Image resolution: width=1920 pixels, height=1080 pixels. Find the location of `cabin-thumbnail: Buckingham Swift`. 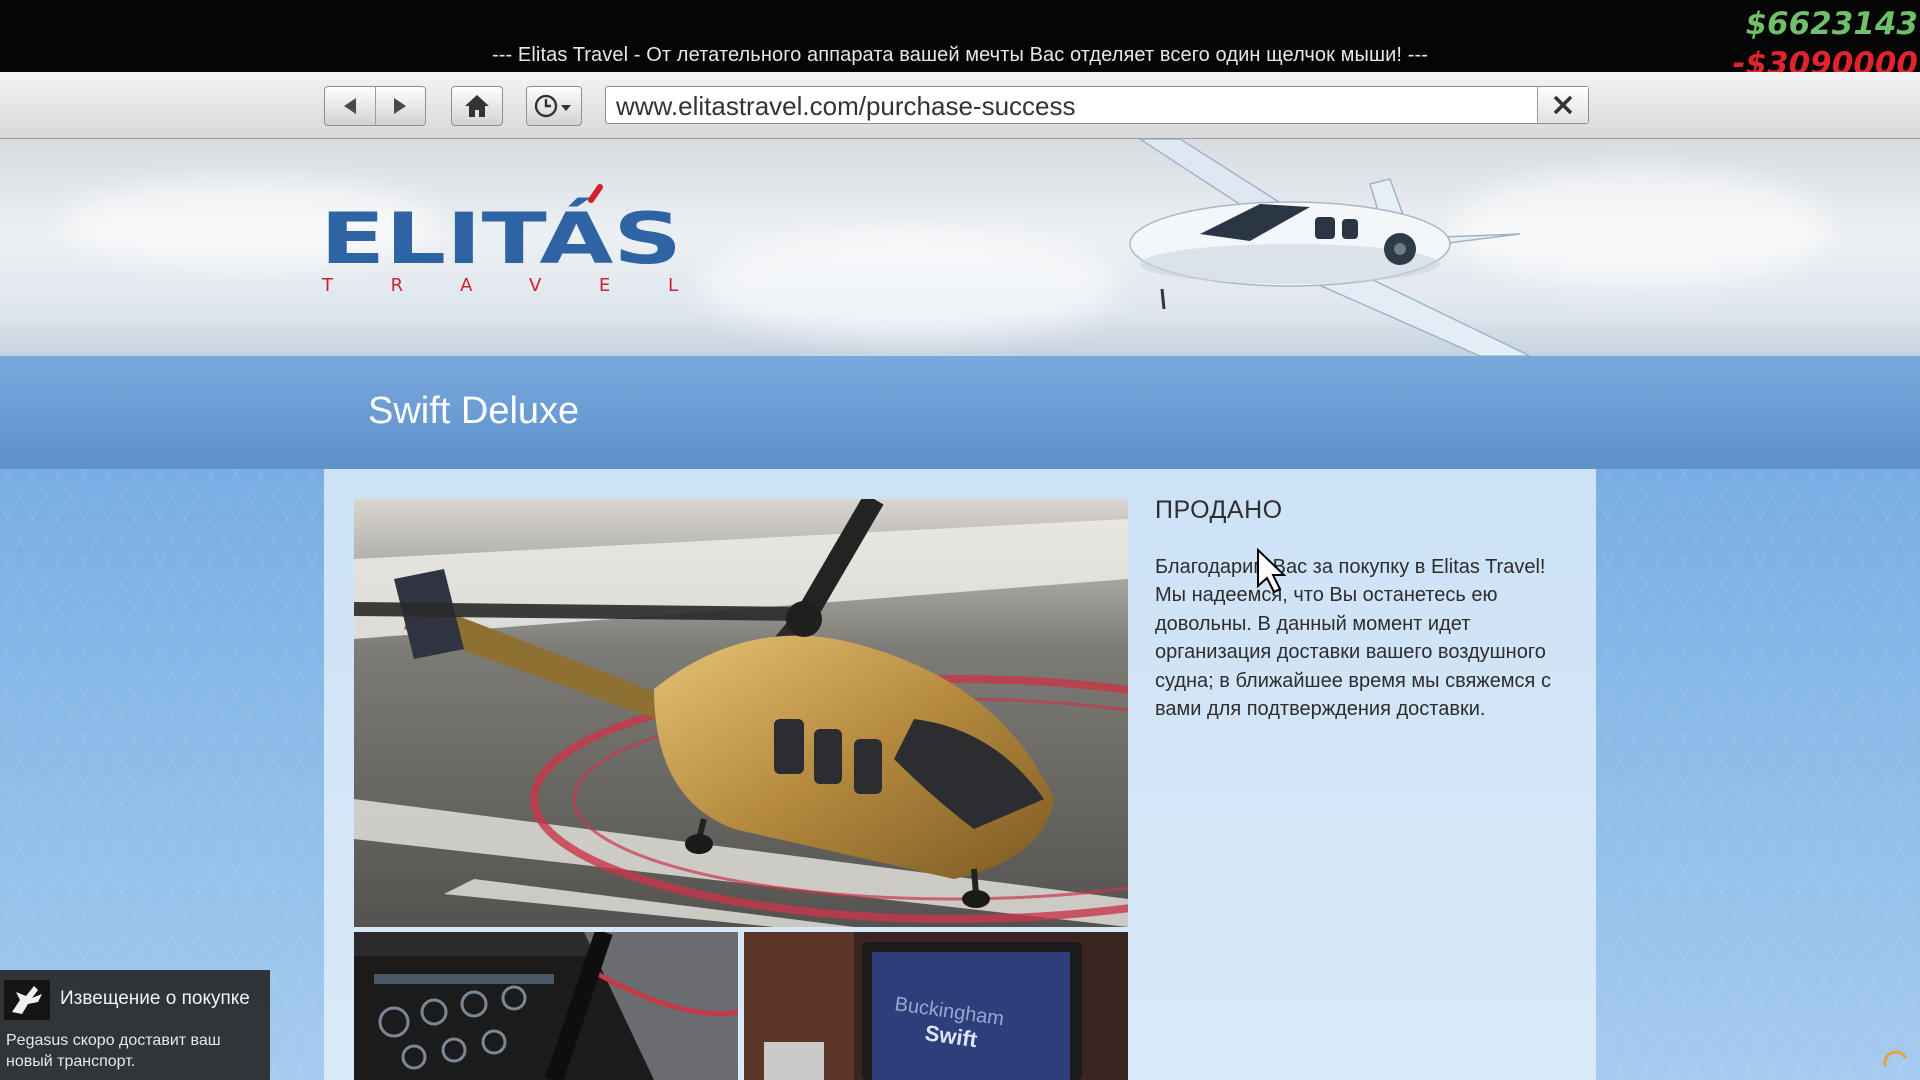

cabin-thumbnail: Buckingham Swift is located at coordinates (936, 1006).